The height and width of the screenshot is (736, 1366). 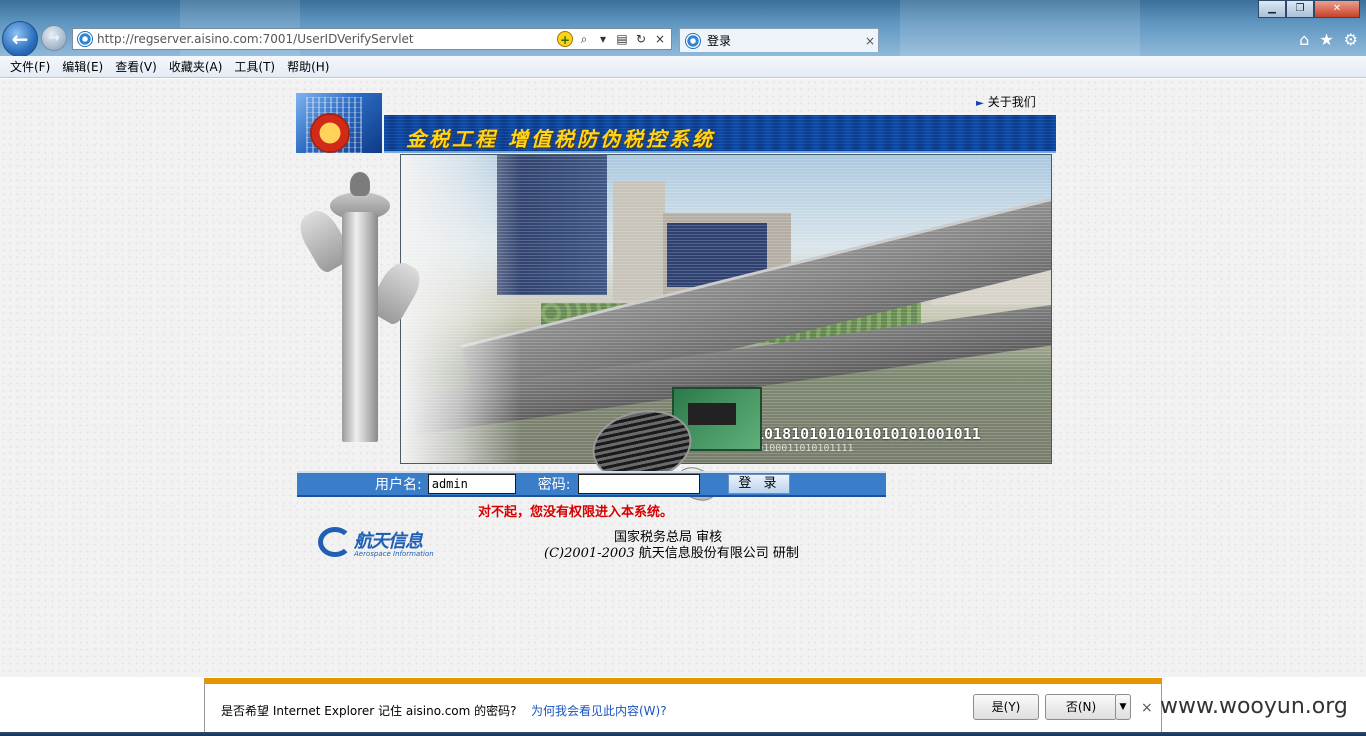 I want to click on login-form: 用户名: 密码: 登 录, so click(x=591, y=484).